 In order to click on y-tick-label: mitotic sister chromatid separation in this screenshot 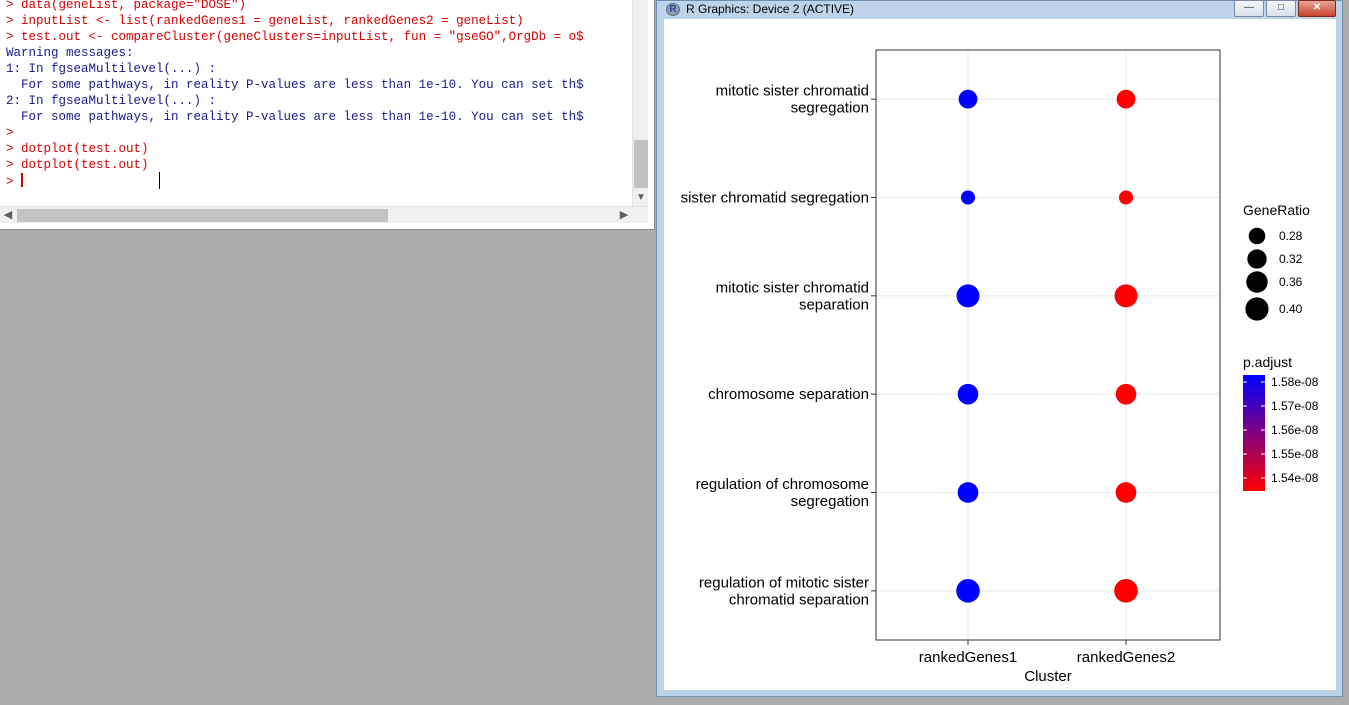, I will do `click(792, 296)`.